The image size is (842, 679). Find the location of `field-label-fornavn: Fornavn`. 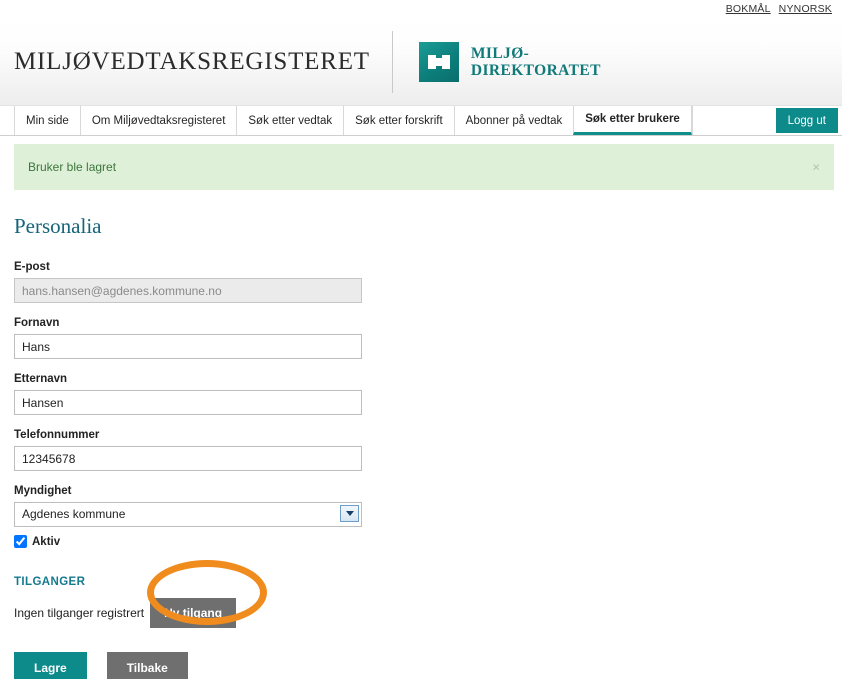

field-label-fornavn: Fornavn is located at coordinates (37, 323).